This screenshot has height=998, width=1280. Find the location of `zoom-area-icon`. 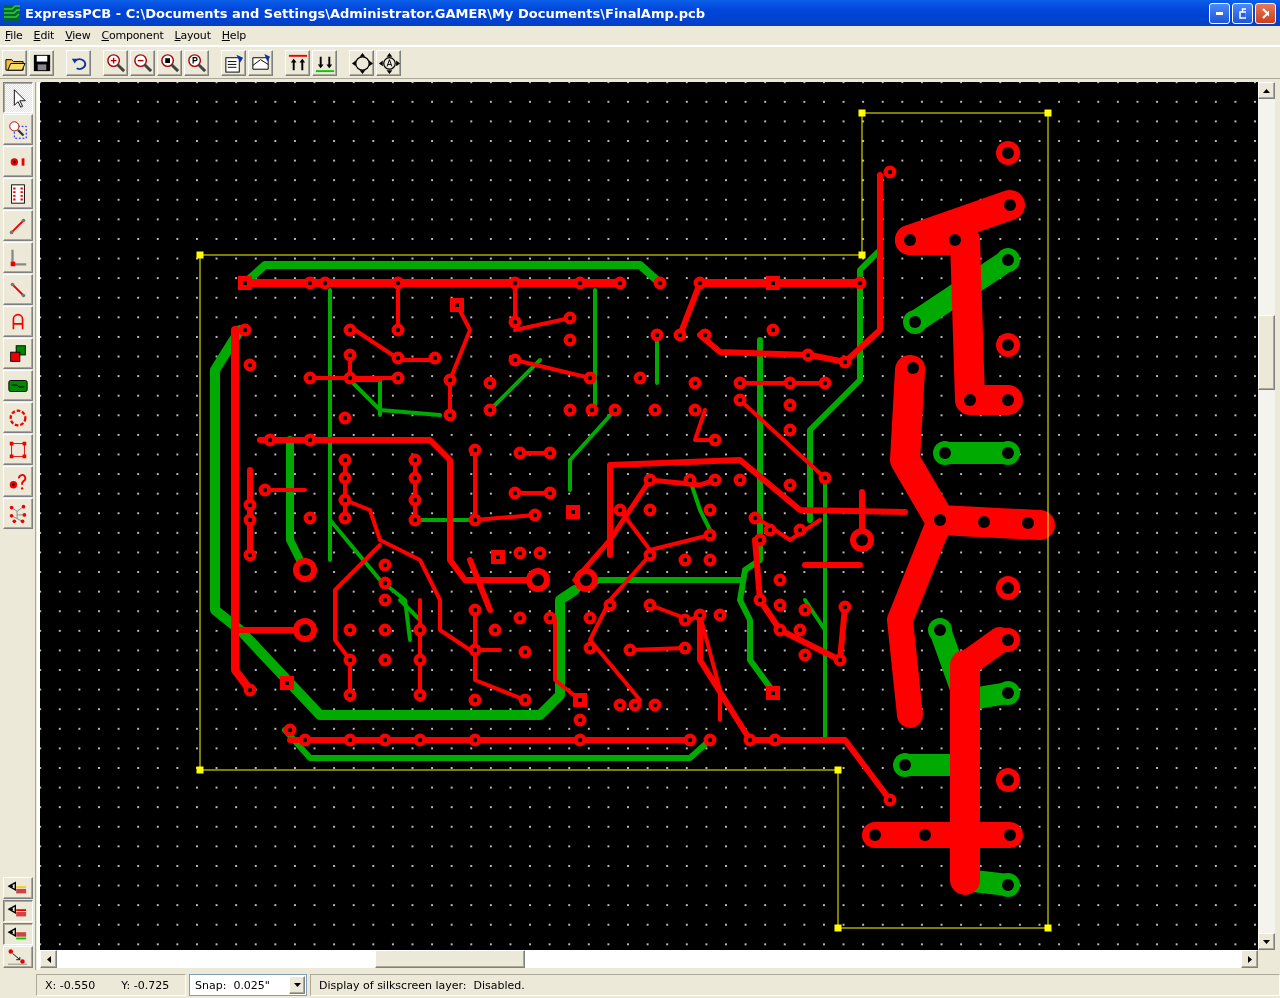

zoom-area-icon is located at coordinates (18, 129).